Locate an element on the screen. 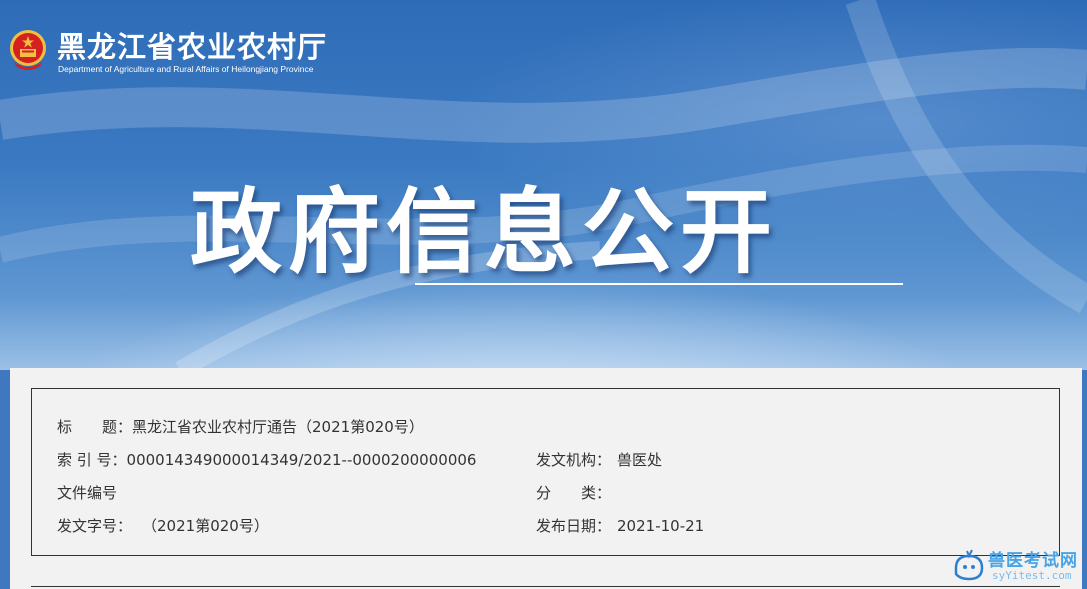  publish-date-label: 发布日期： is located at coordinates (574, 526).